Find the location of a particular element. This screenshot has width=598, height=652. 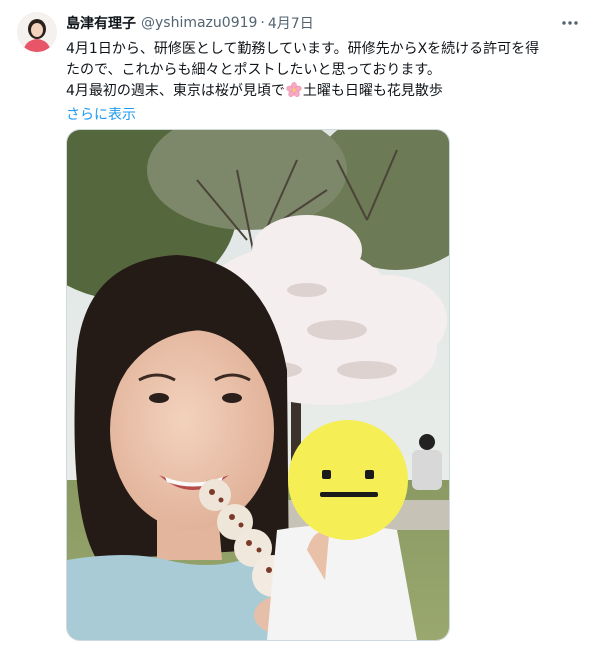

avatar-image is located at coordinates (37, 32).